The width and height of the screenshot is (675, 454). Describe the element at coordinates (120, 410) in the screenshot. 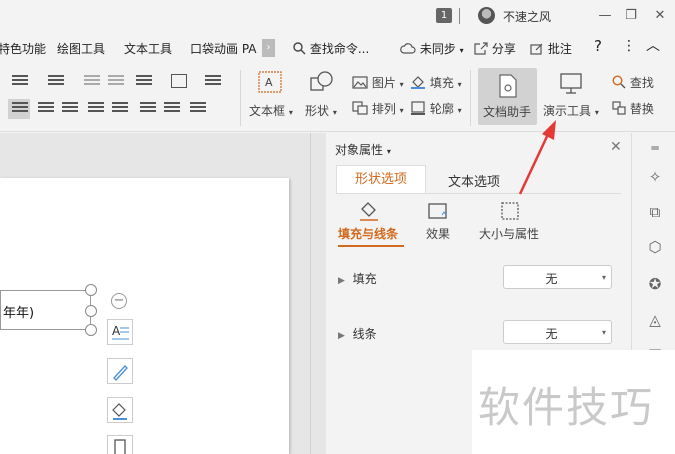

I see `float-fill-button` at that location.